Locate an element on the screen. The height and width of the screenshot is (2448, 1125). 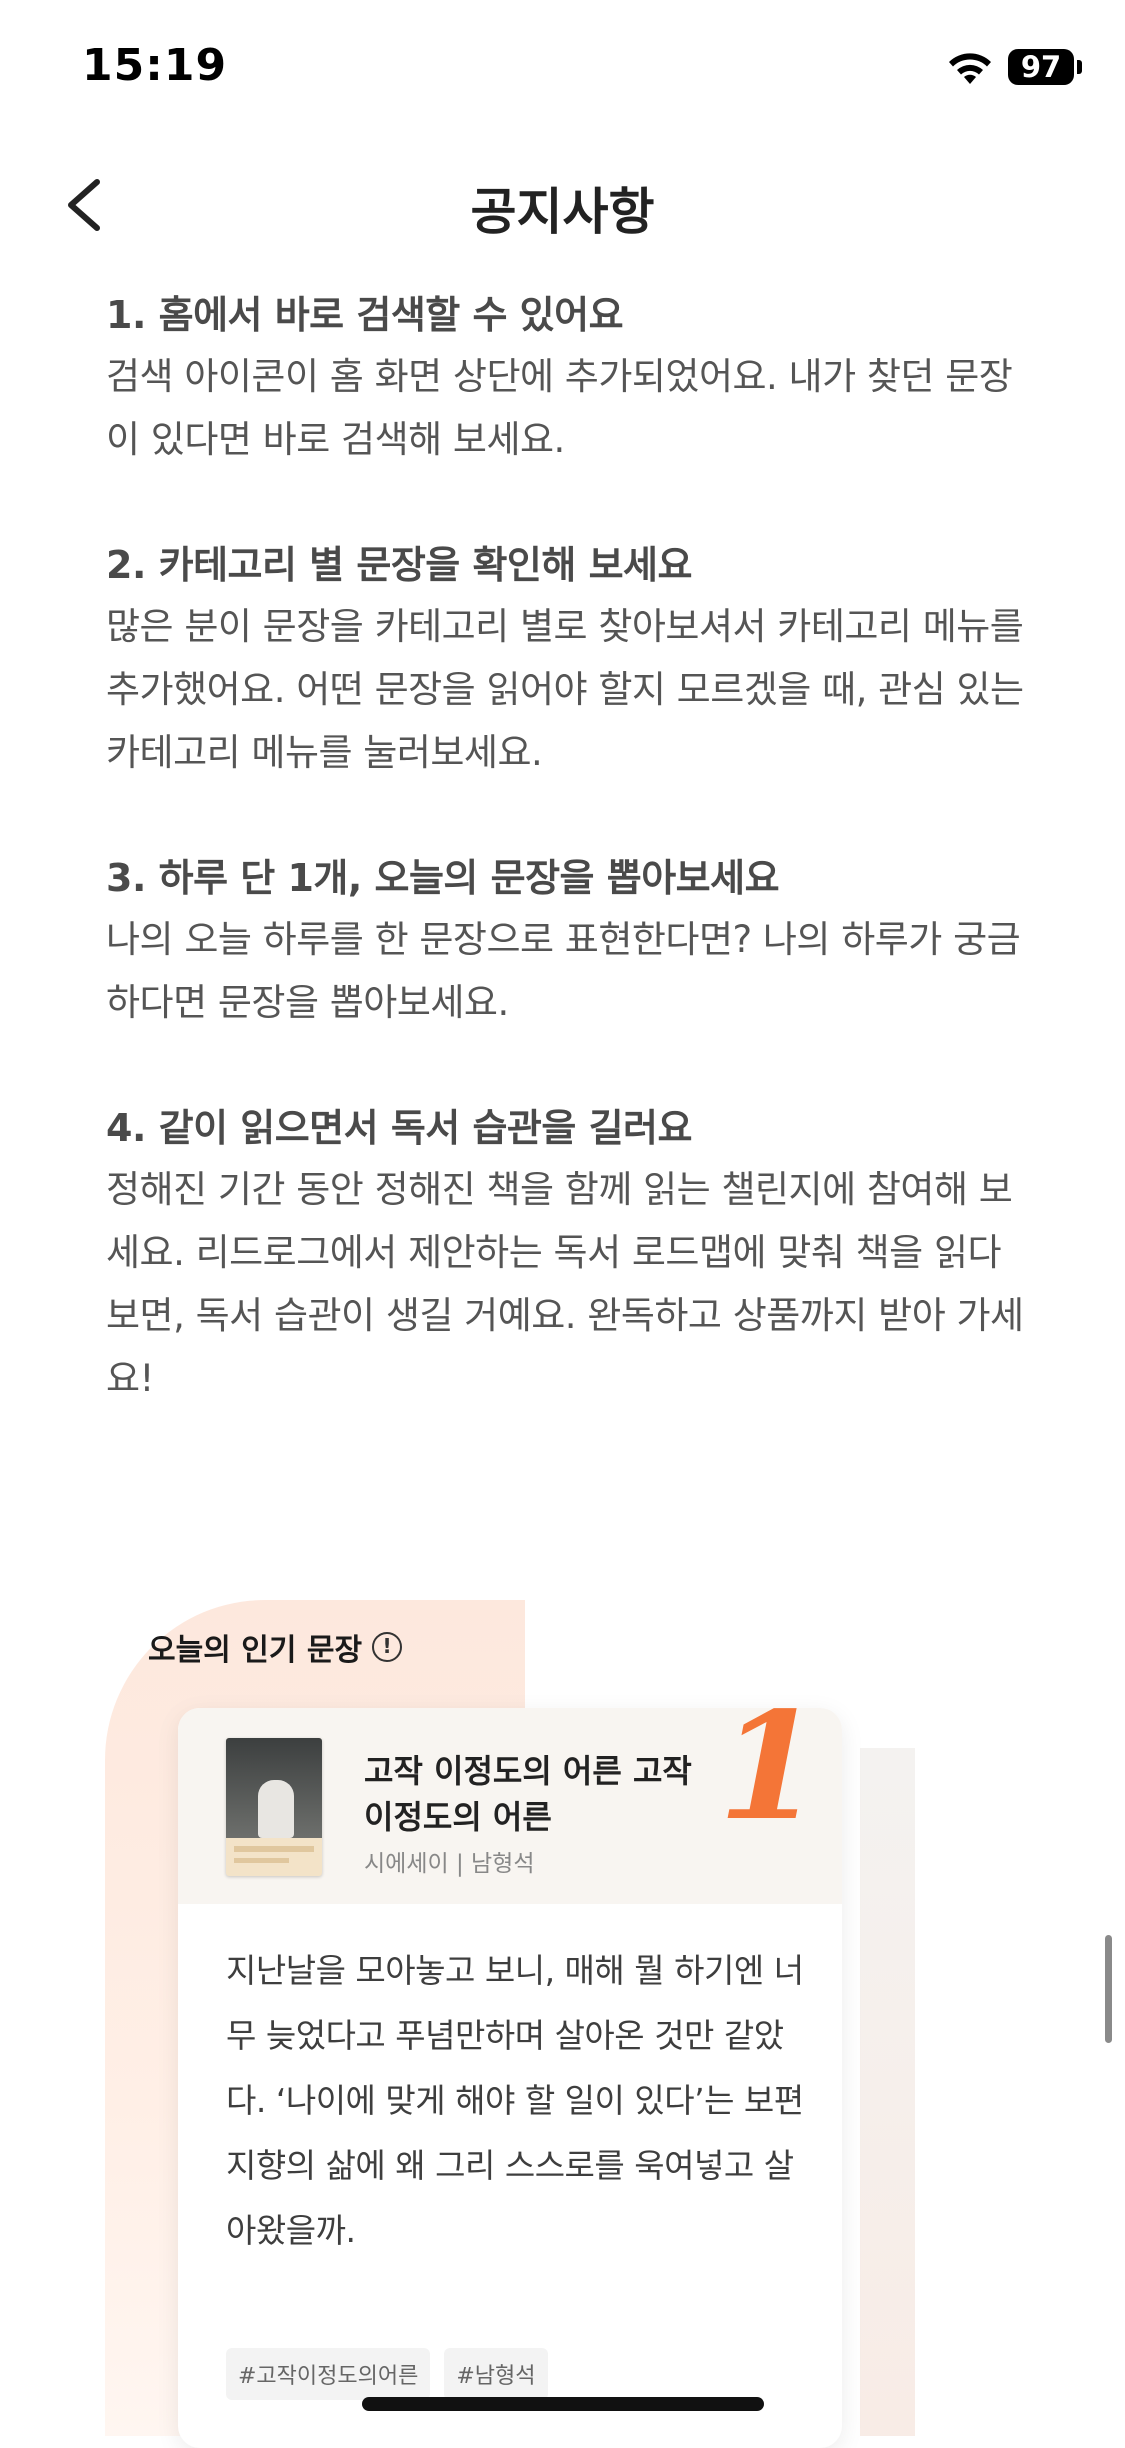
nav-bar: 공지사항 is located at coordinates (562, 205).